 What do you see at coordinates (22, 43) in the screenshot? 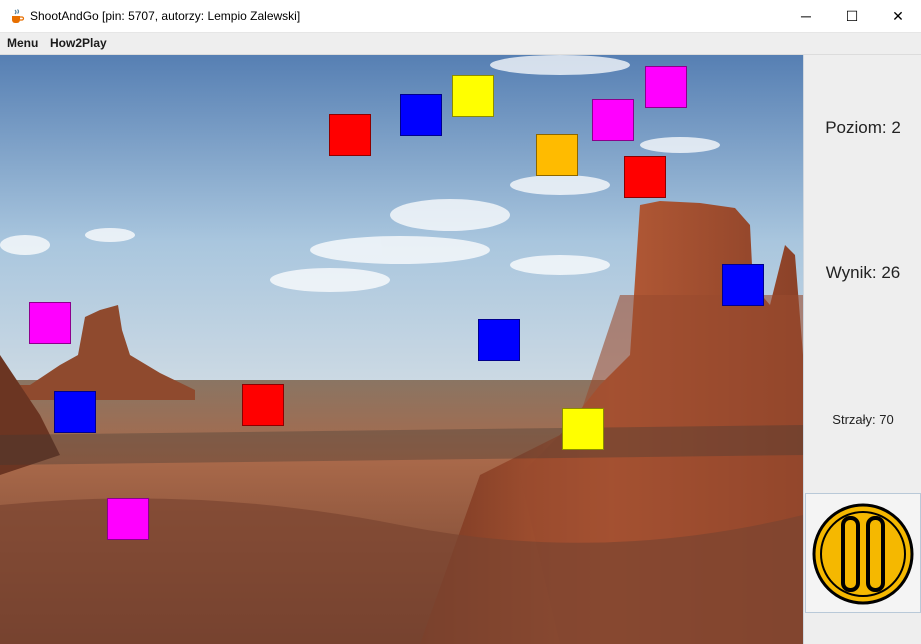
I see `menu-item-menu: Menu` at bounding box center [22, 43].